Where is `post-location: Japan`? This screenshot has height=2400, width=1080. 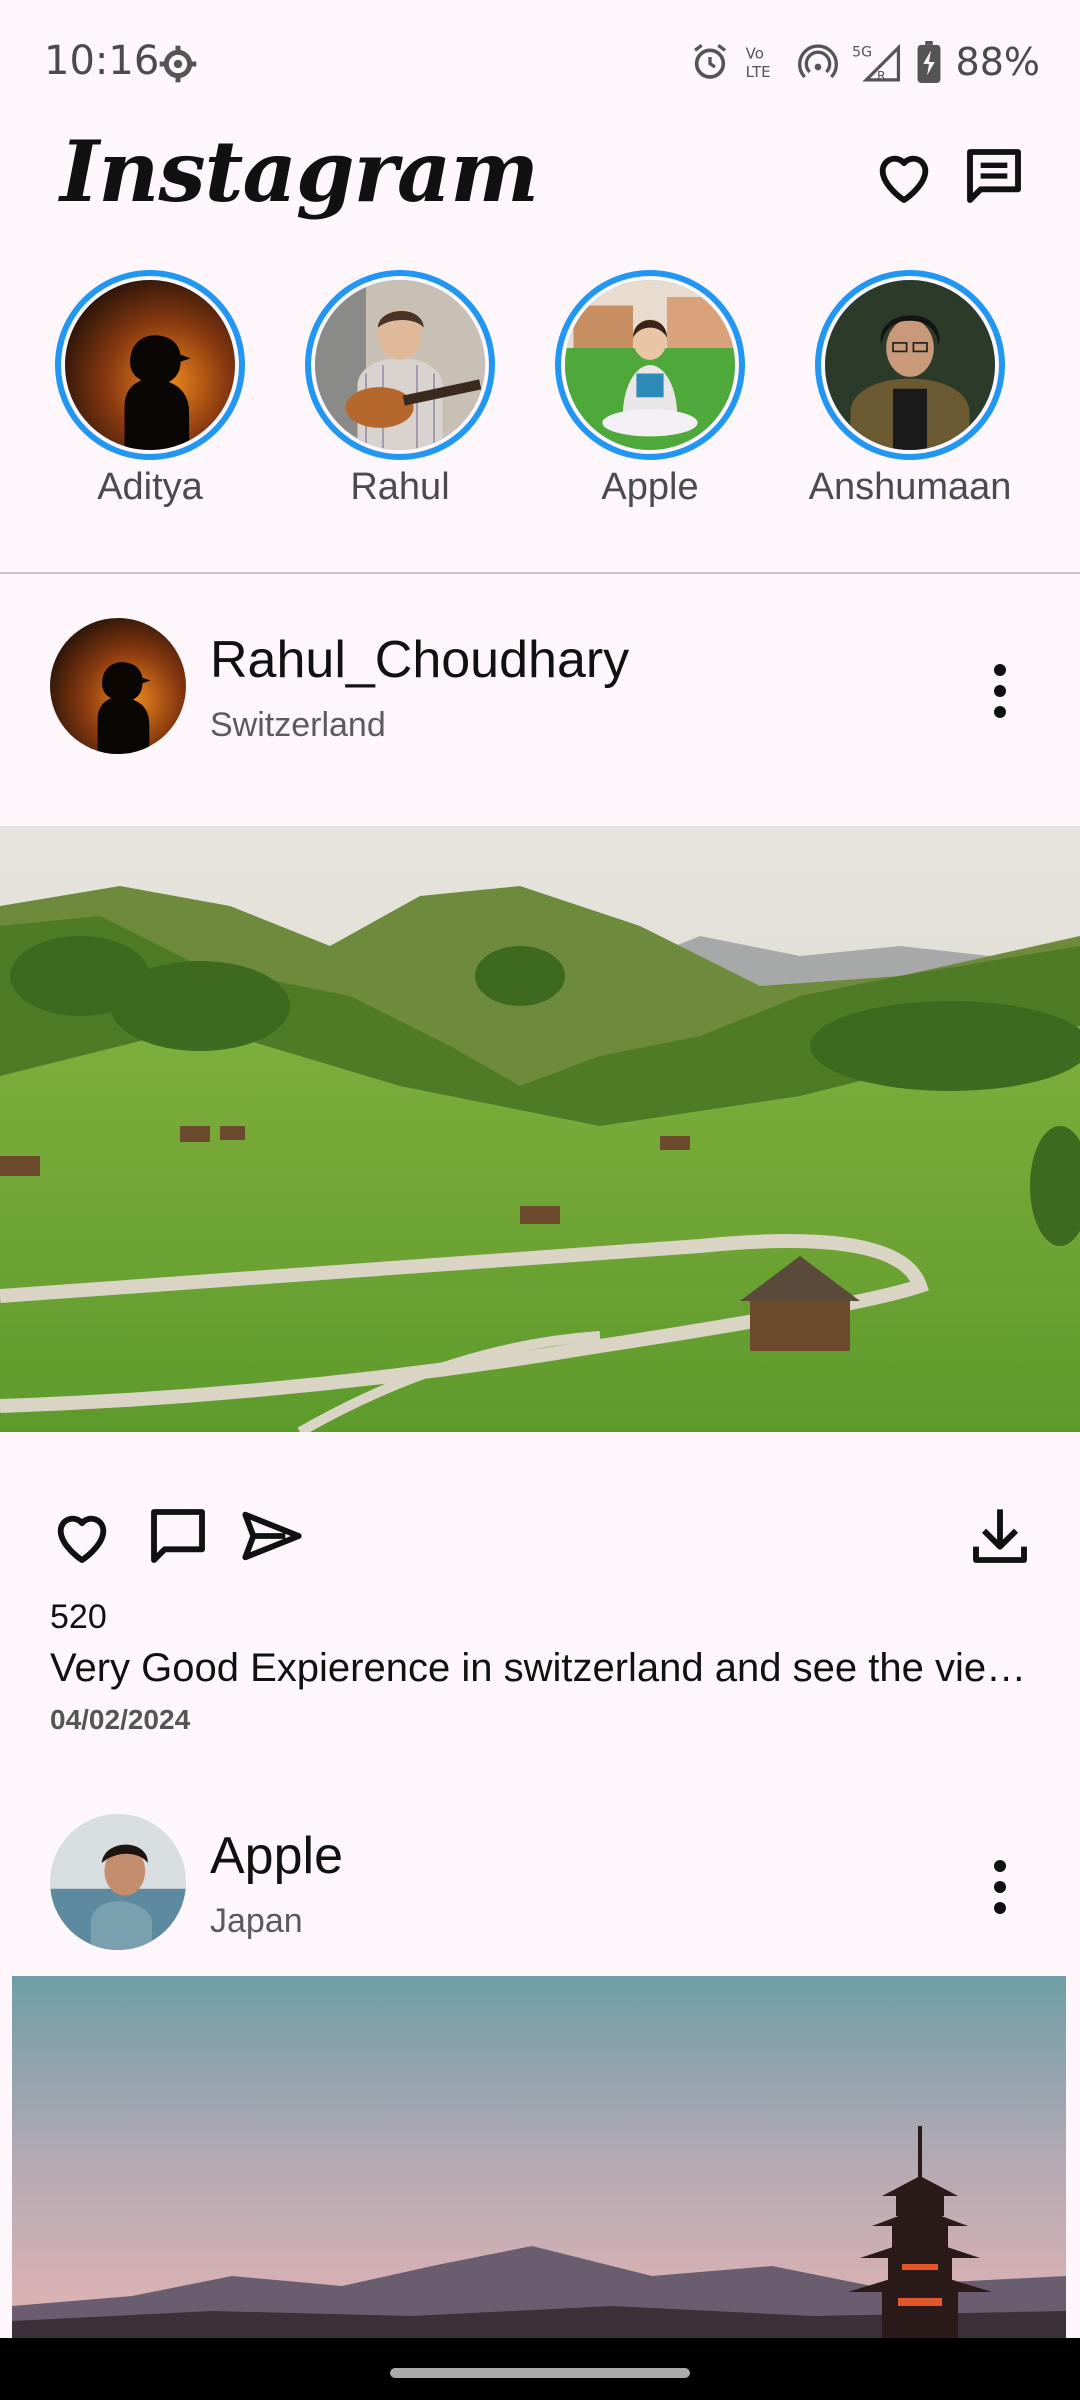
post-location: Japan is located at coordinates (256, 1921).